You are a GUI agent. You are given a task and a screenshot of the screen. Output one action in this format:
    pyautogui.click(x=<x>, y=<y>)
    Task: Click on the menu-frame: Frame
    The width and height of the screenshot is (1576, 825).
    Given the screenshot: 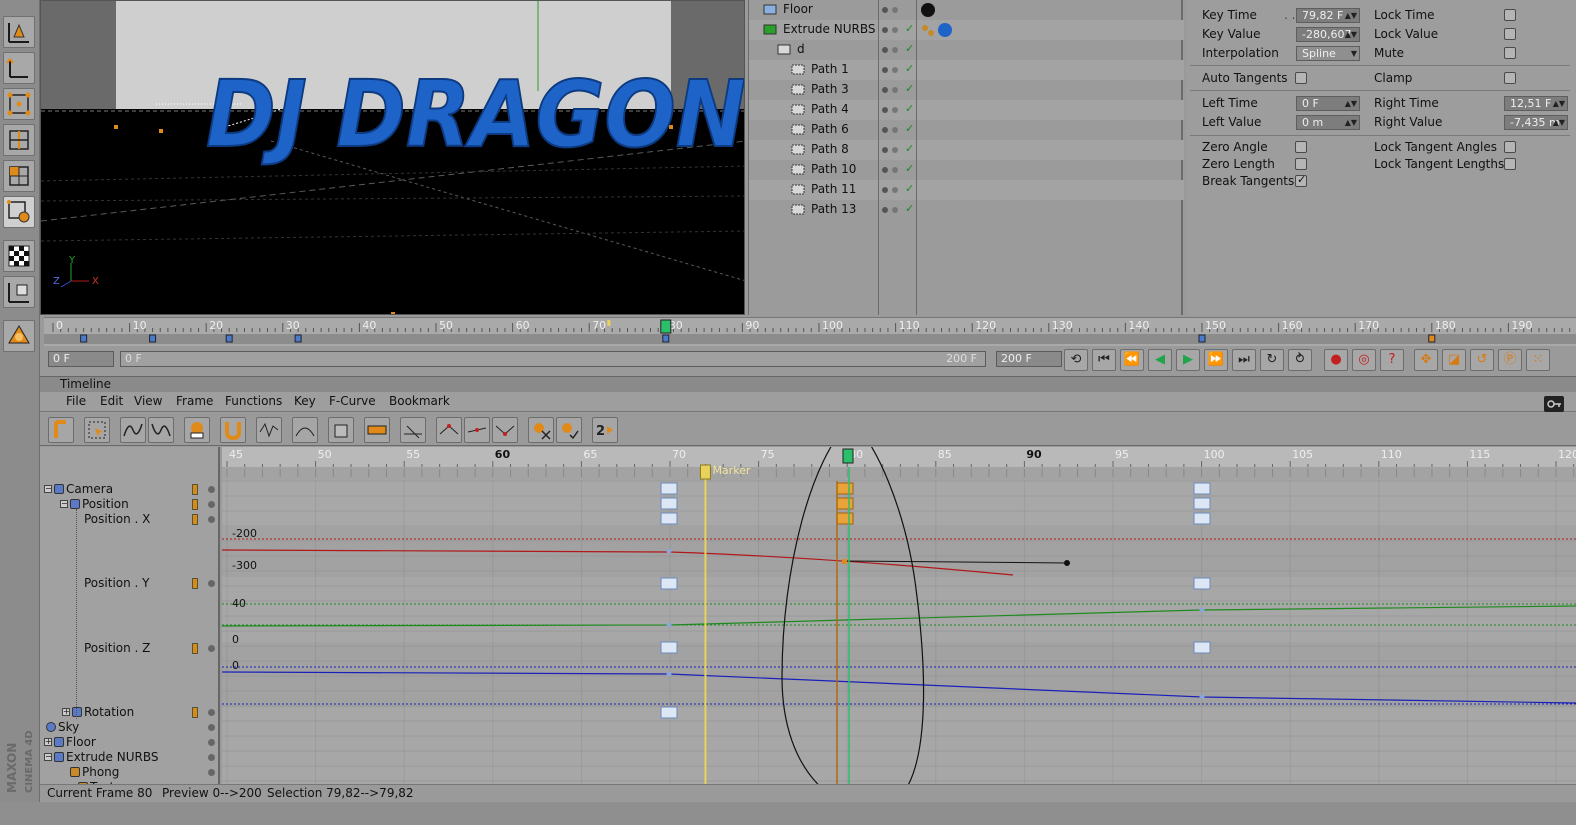 What is the action you would take?
    pyautogui.click(x=194, y=401)
    